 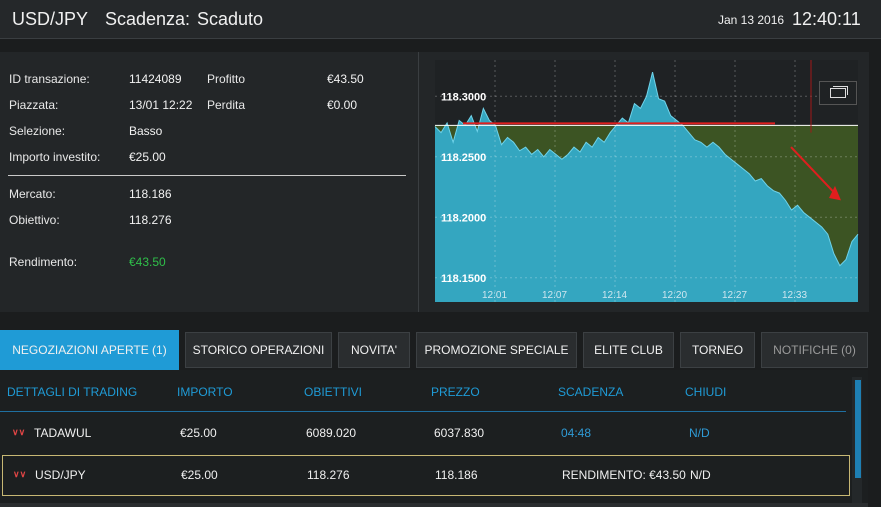 What do you see at coordinates (342, 105) in the screenshot?
I see `loss-value: €0.00` at bounding box center [342, 105].